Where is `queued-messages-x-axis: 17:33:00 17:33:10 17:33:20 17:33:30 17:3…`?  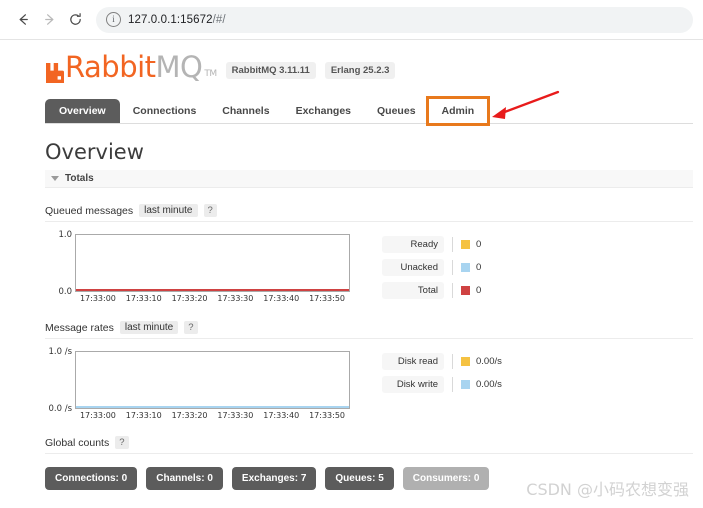
queued-messages-x-axis: 17:33:00 17:33:10 17:33:20 17:33:30 17:3… is located at coordinates (212, 298).